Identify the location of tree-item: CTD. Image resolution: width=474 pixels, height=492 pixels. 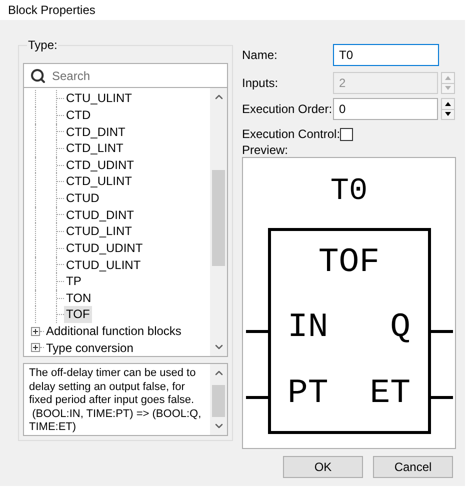
(78, 115).